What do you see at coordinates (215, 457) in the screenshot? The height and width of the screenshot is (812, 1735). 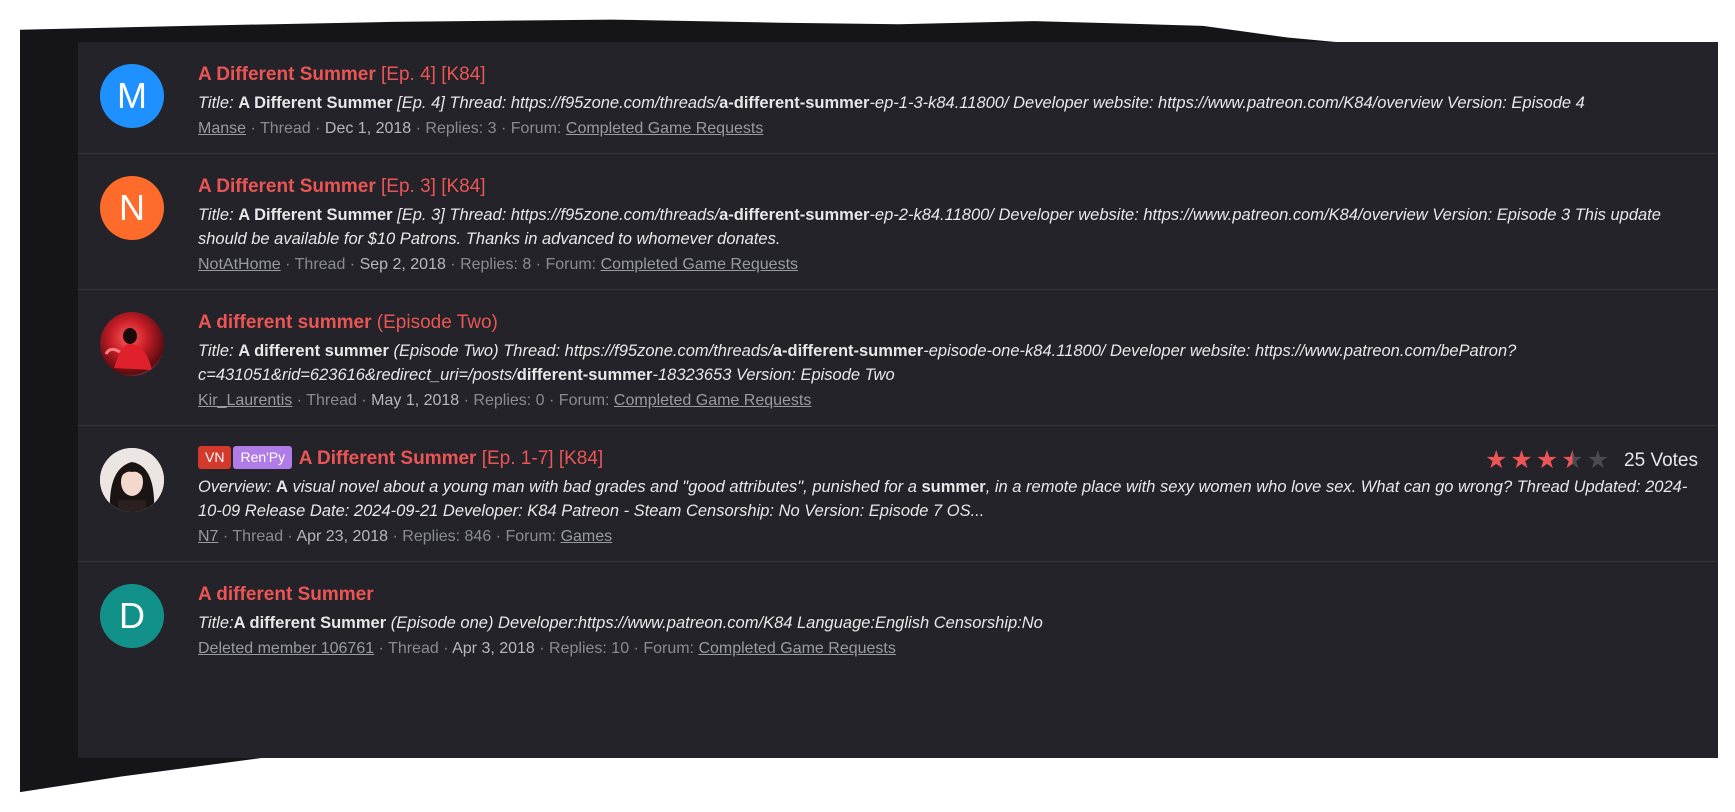 I see `prefix-badge-vn: VN` at bounding box center [215, 457].